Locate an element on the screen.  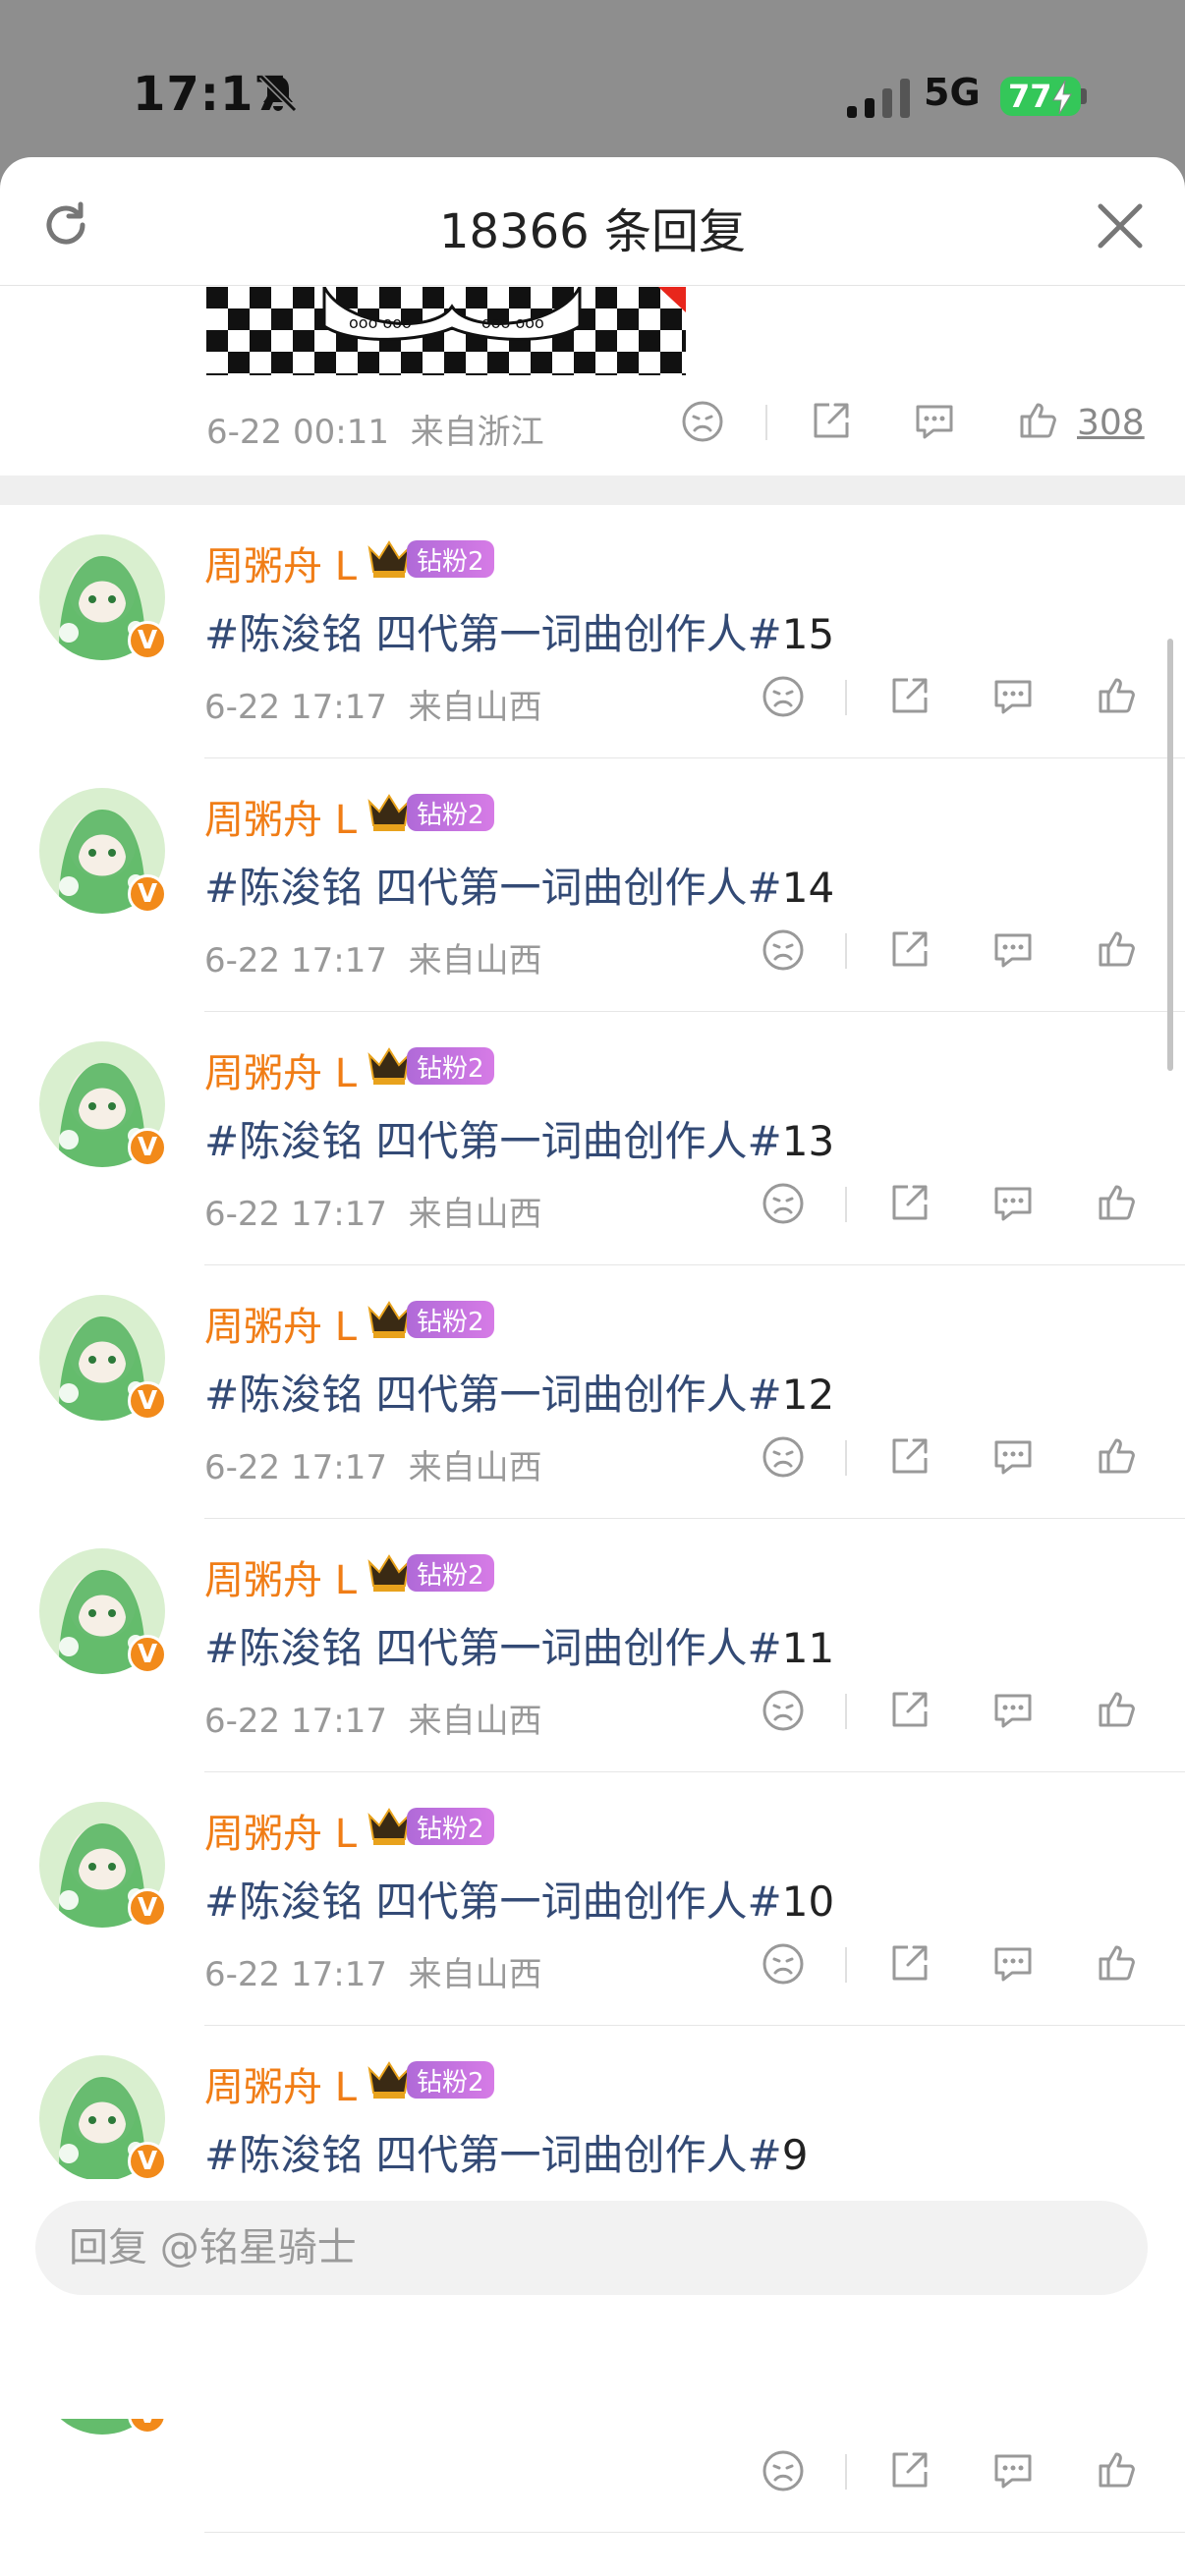
comment-text: #陈浚铭 四代第一词曲创作人#9 is located at coordinates (506, 2152).